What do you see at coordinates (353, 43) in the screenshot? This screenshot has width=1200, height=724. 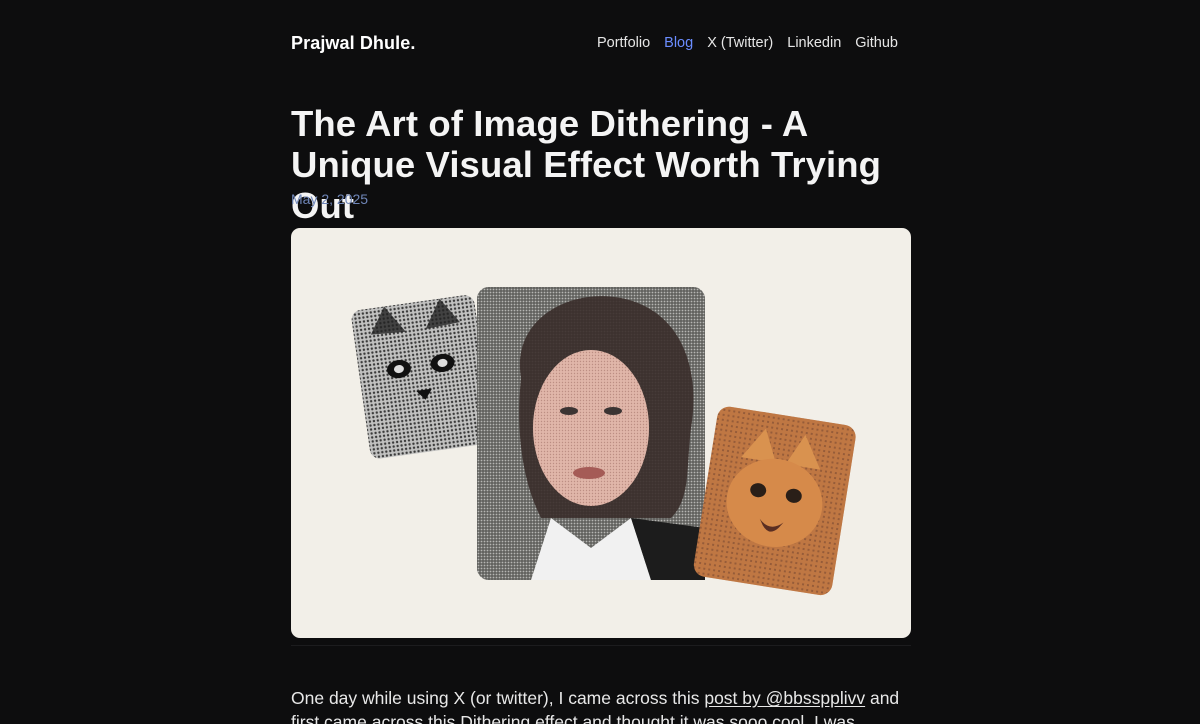 I see `site-logo: Prajwal Dhule.` at bounding box center [353, 43].